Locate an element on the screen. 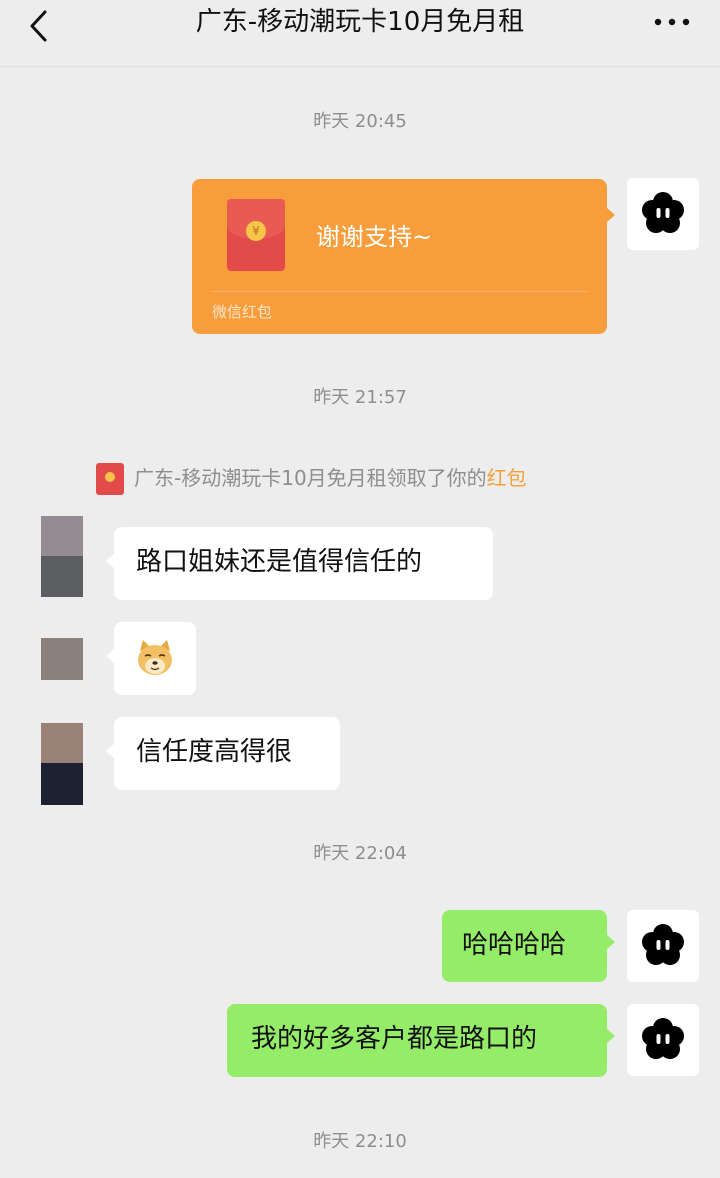 The width and height of the screenshot is (720, 1178). more-dots-icon is located at coordinates (672, 22).